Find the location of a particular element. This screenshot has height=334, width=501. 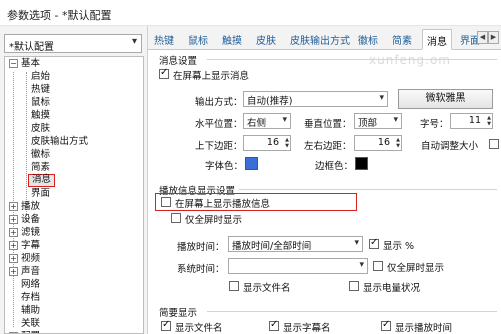

fontcolor-label: 字体色： is located at coordinates (224, 166).